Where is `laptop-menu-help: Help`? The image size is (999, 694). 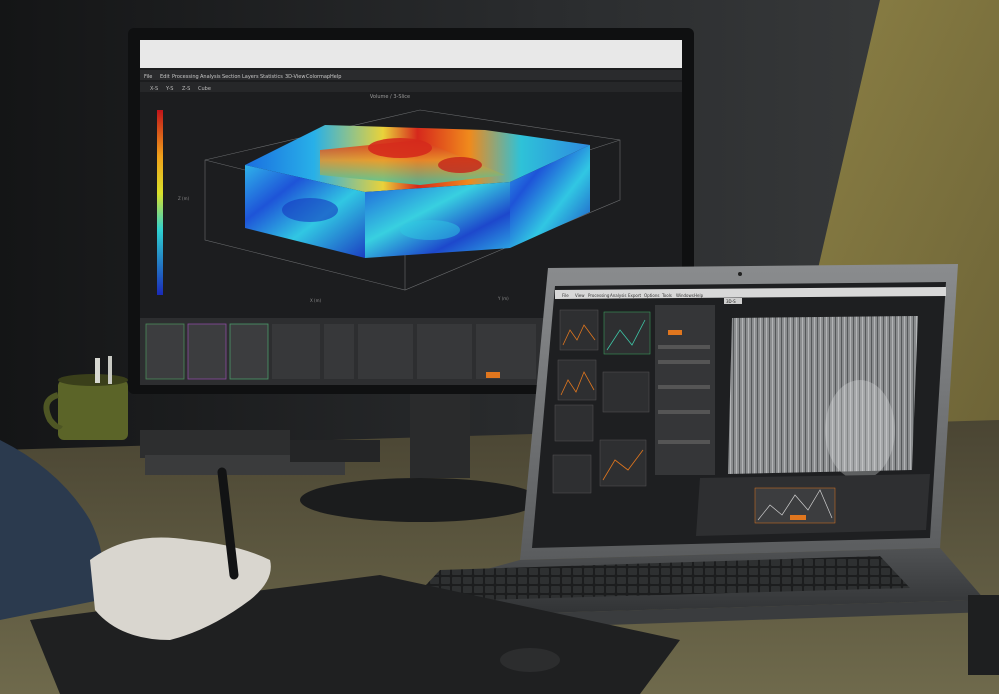
laptop-menu-help: Help is located at coordinates (699, 295).